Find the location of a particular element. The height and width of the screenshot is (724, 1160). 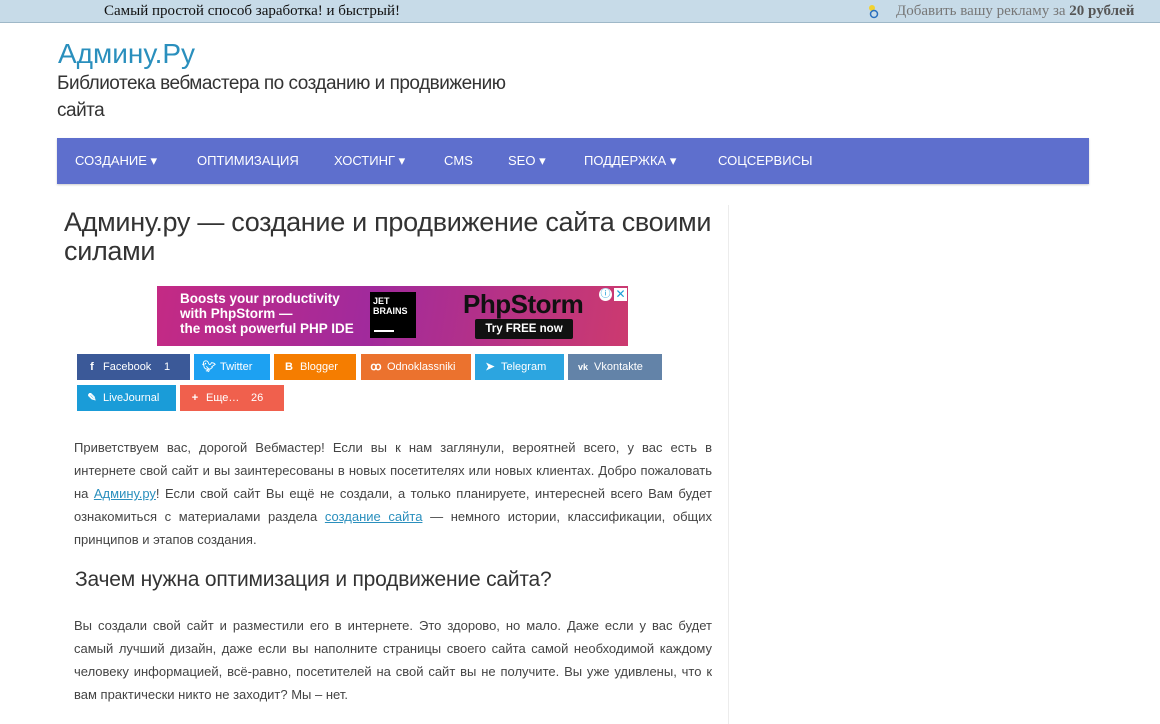

share-vkontakte-button: vk Vkontakte is located at coordinates (615, 367).